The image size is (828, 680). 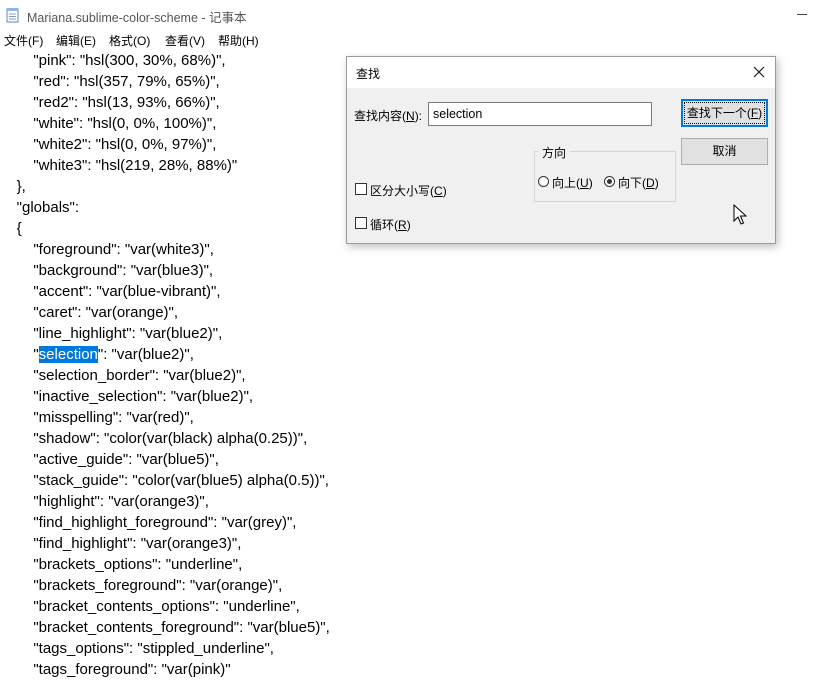 What do you see at coordinates (129, 40) in the screenshot?
I see `menu-format: 格式(O)` at bounding box center [129, 40].